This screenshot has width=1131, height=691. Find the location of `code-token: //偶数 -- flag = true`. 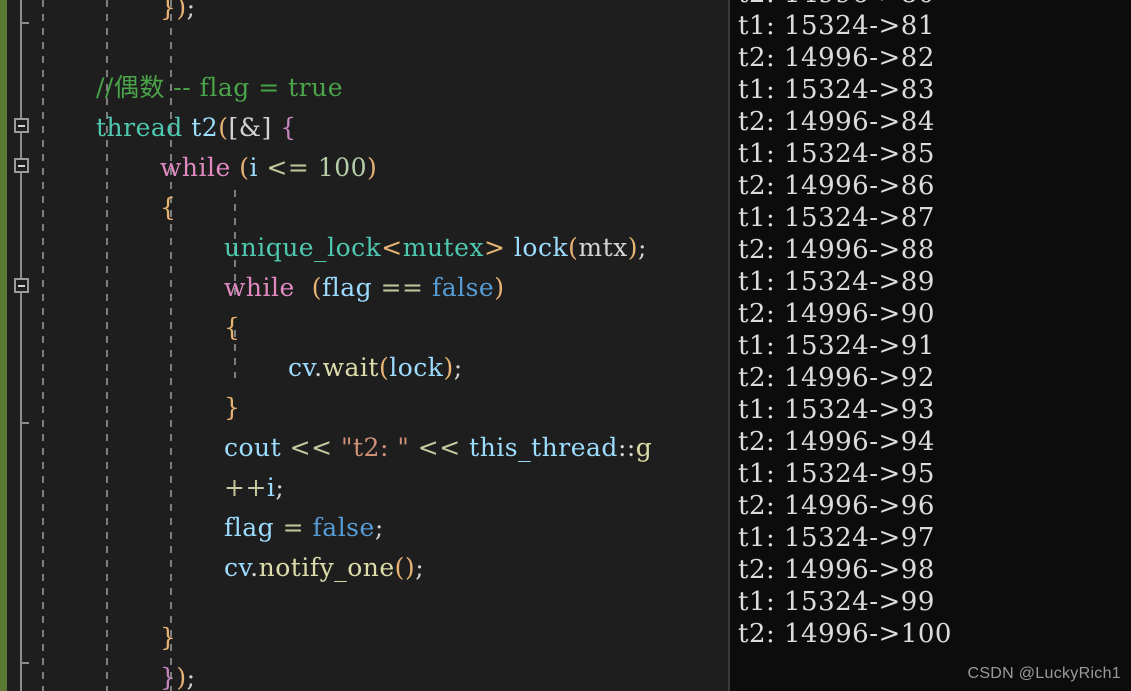

code-token: //偶数 -- flag = true is located at coordinates (220, 87).